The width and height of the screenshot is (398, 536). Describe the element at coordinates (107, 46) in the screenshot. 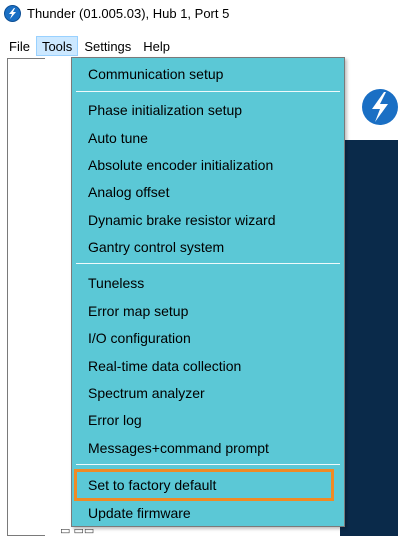

I see `menu-settings: Settings` at that location.